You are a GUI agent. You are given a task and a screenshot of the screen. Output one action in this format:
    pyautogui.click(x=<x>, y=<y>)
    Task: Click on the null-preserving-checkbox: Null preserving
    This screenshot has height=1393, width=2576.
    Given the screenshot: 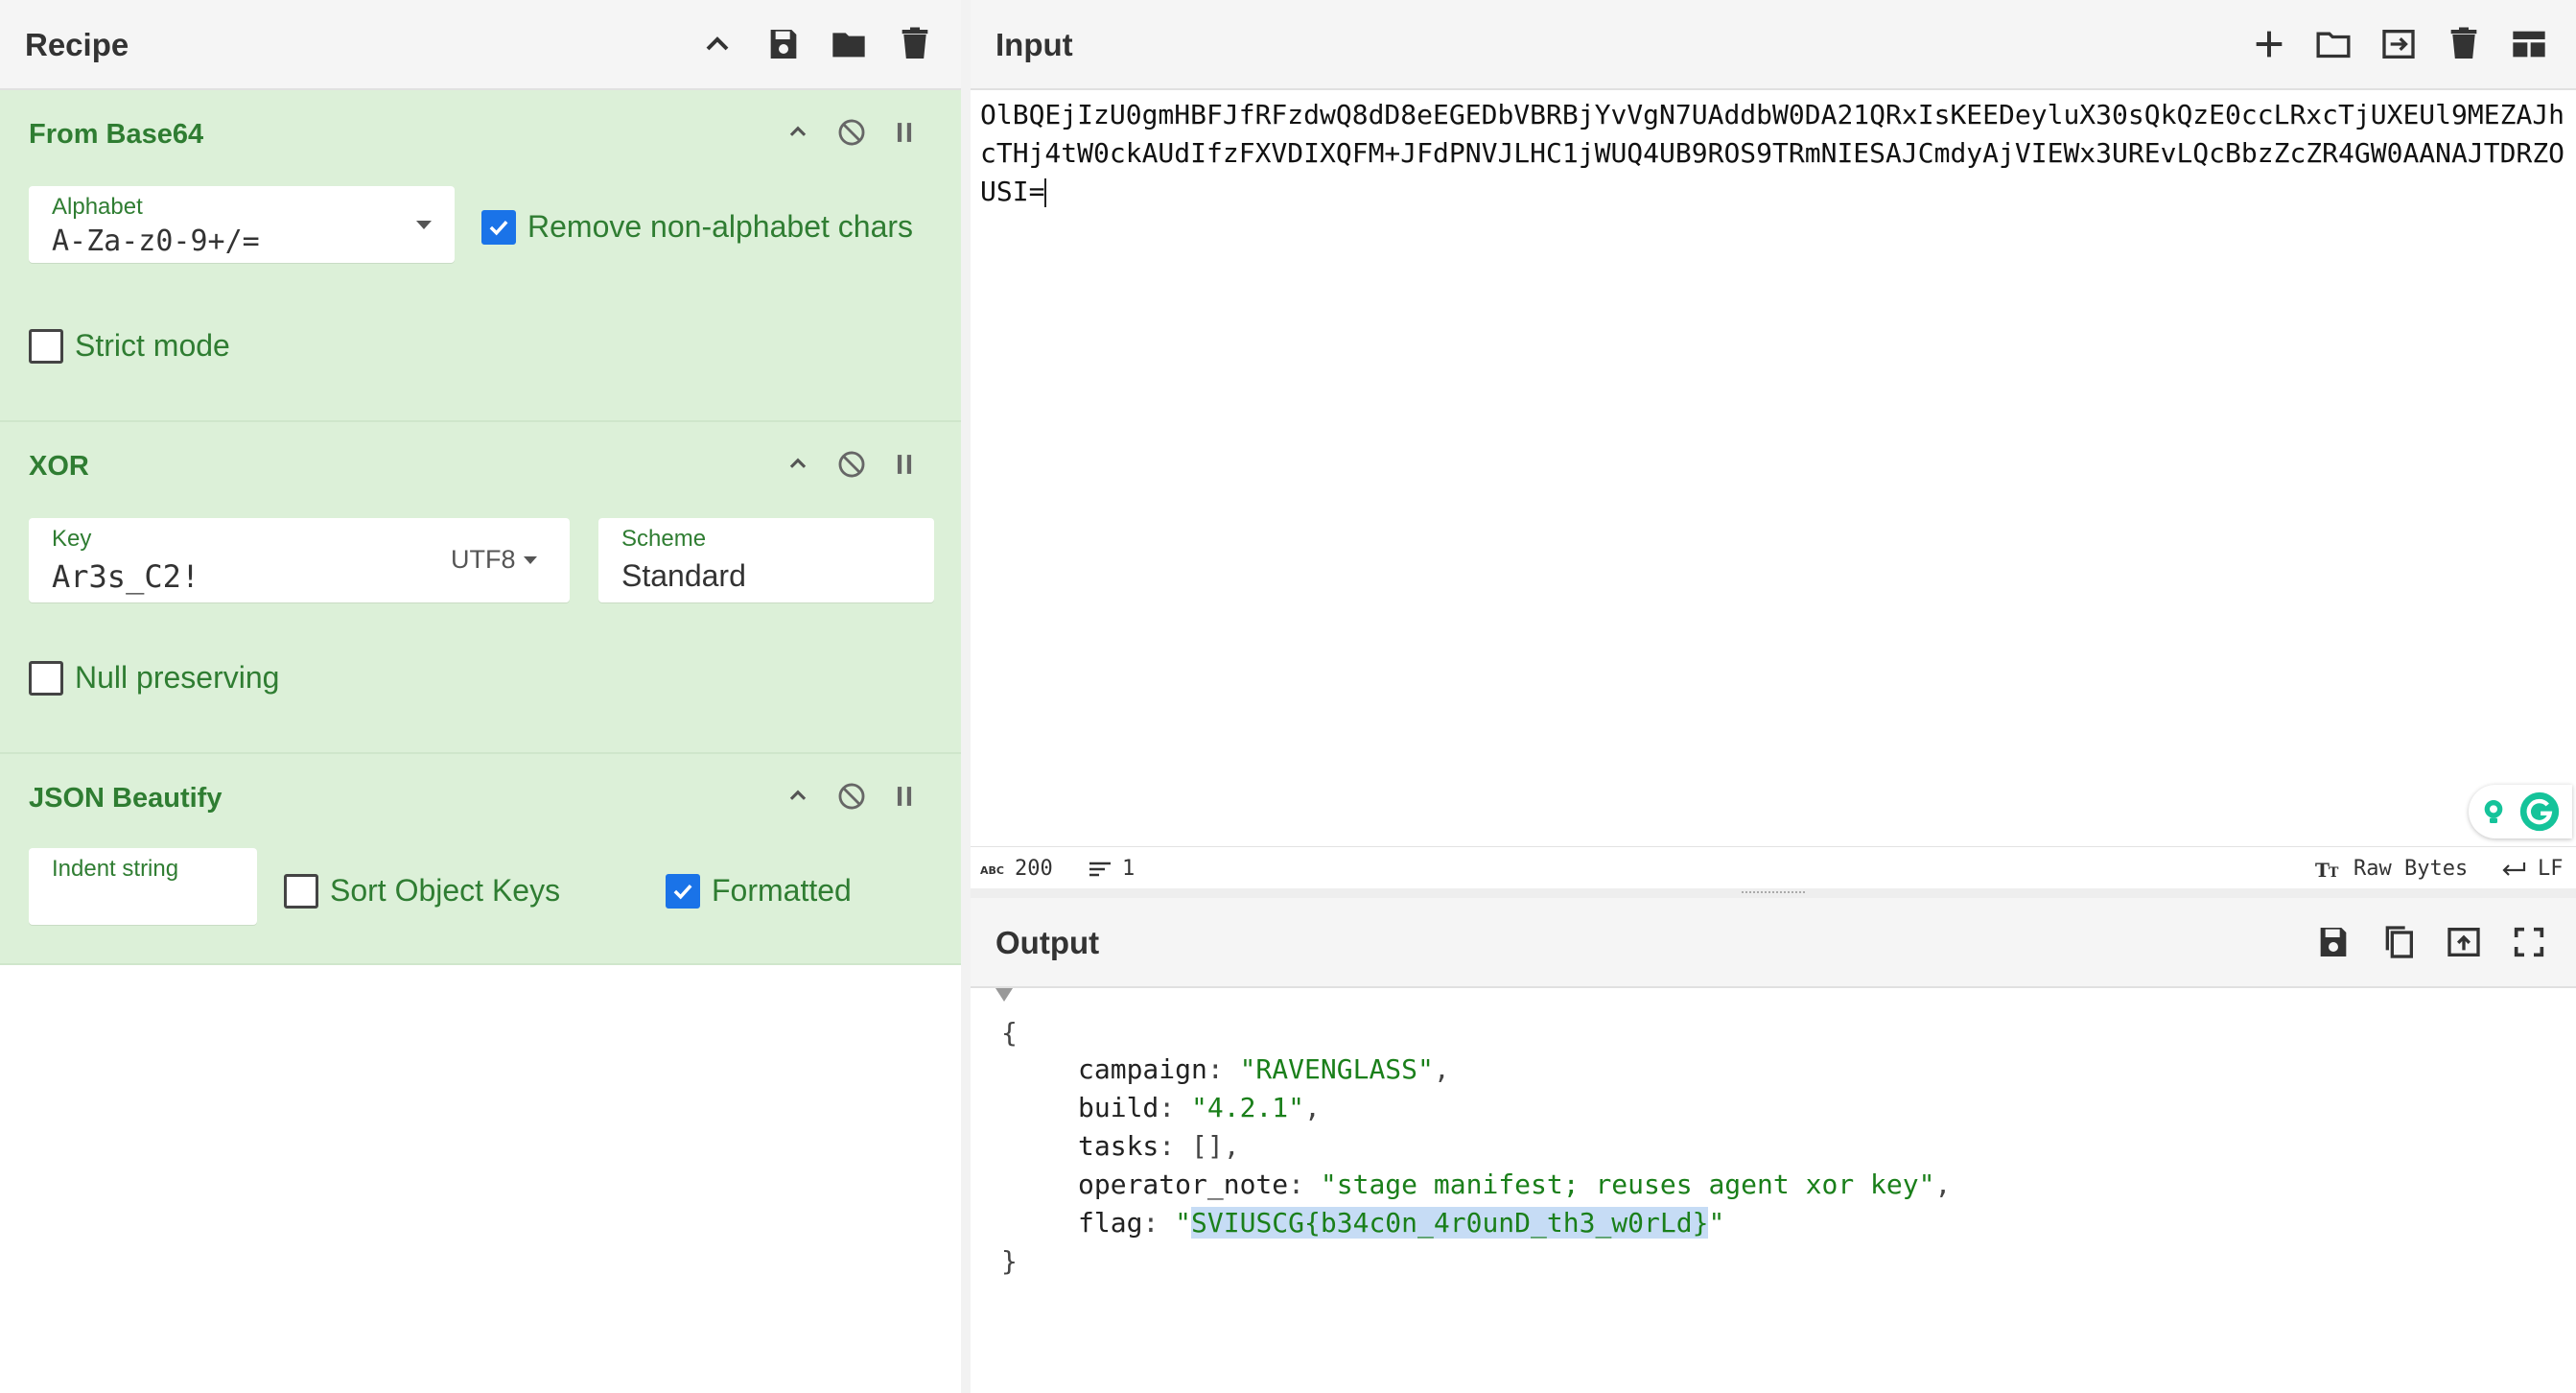 What is the action you would take?
    pyautogui.click(x=154, y=678)
    